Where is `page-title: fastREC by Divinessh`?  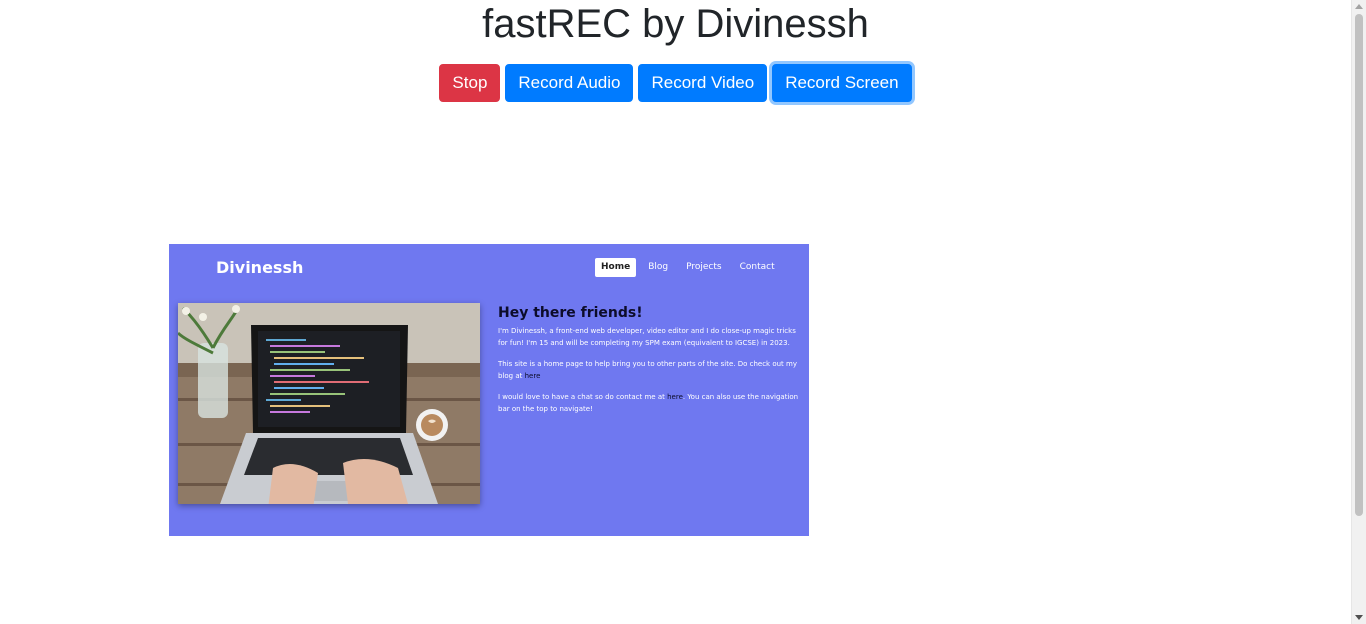 page-title: fastREC by Divinessh is located at coordinates (675, 24).